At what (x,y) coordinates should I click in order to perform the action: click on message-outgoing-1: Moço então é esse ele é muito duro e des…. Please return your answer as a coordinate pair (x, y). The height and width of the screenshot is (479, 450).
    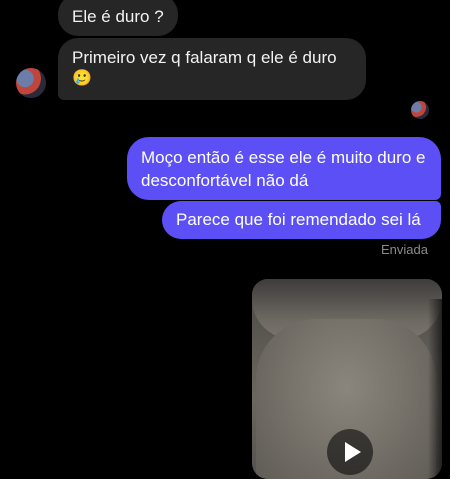
    Looking at the image, I should click on (284, 168).